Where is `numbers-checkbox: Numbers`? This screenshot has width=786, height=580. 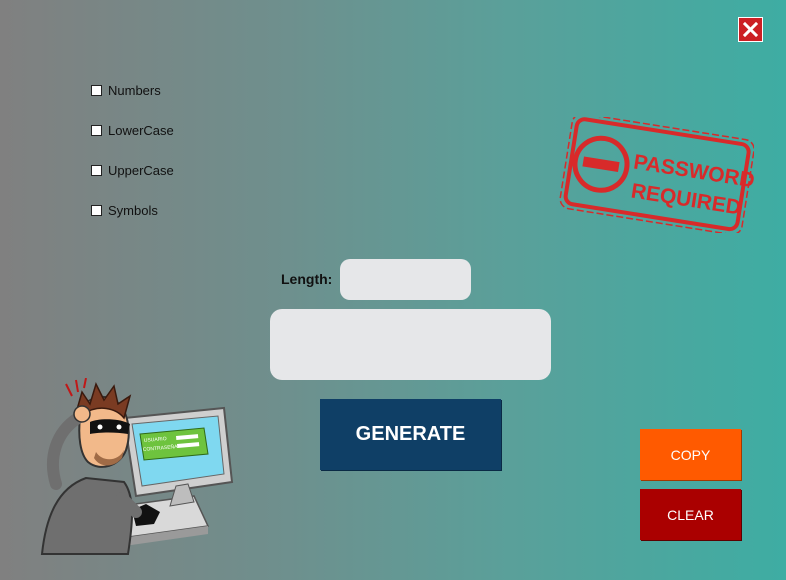
numbers-checkbox: Numbers is located at coordinates (126, 90).